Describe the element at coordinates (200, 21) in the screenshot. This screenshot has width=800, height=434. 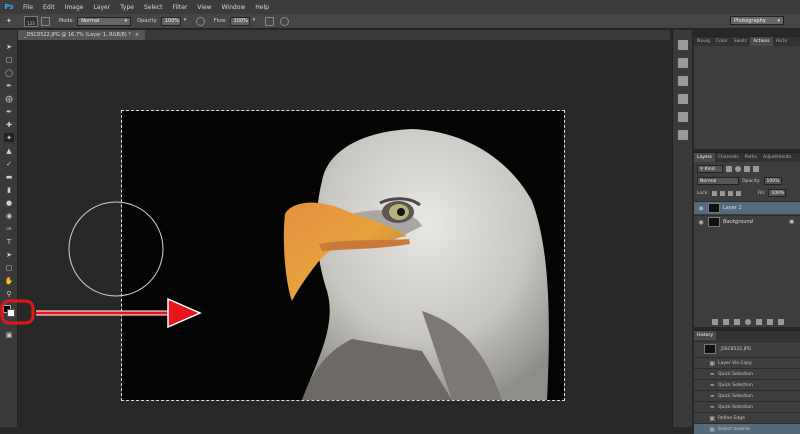
I see `pressure-opacity-icon` at that location.